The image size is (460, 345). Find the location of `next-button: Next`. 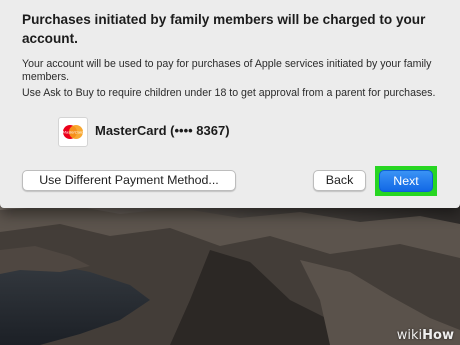

next-button: Next is located at coordinates (406, 181).